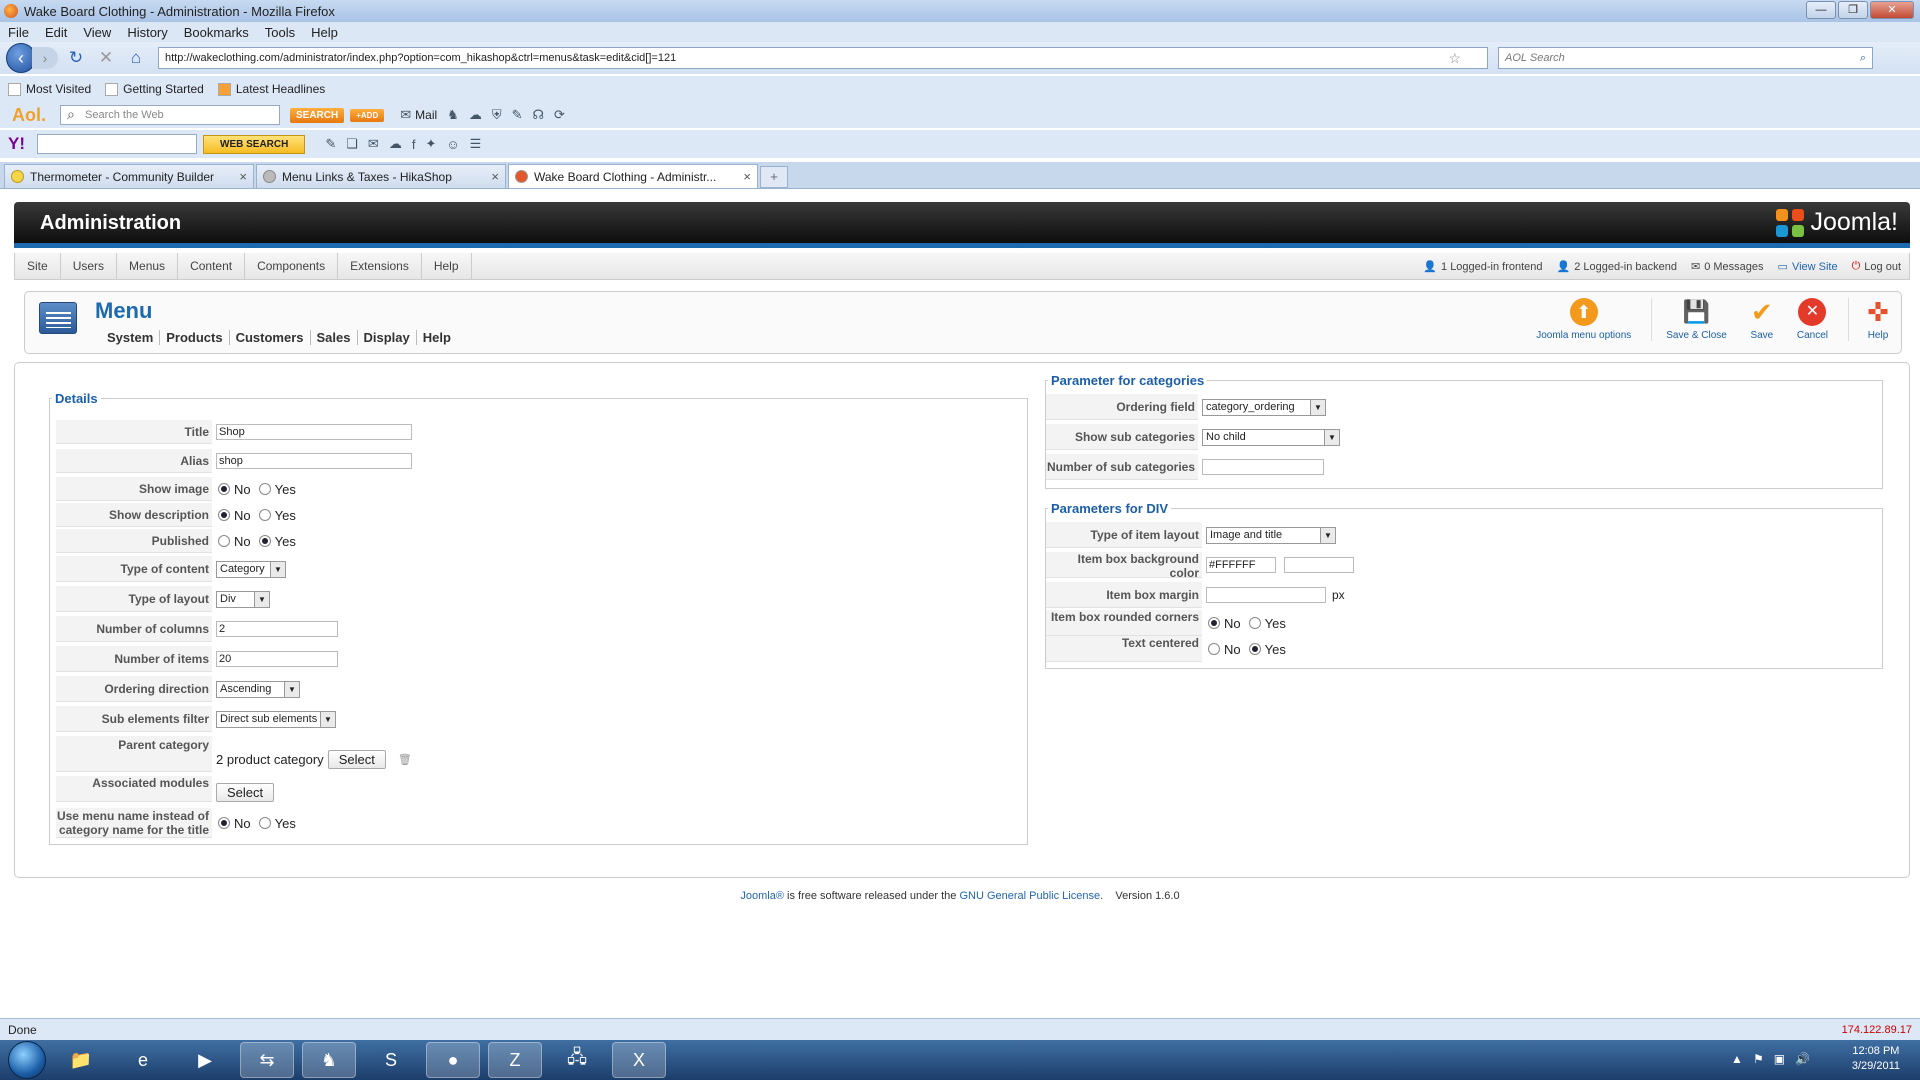 The image size is (1920, 1080). What do you see at coordinates (154, 89) in the screenshot?
I see `bookmark-getting-started: Getting Started` at bounding box center [154, 89].